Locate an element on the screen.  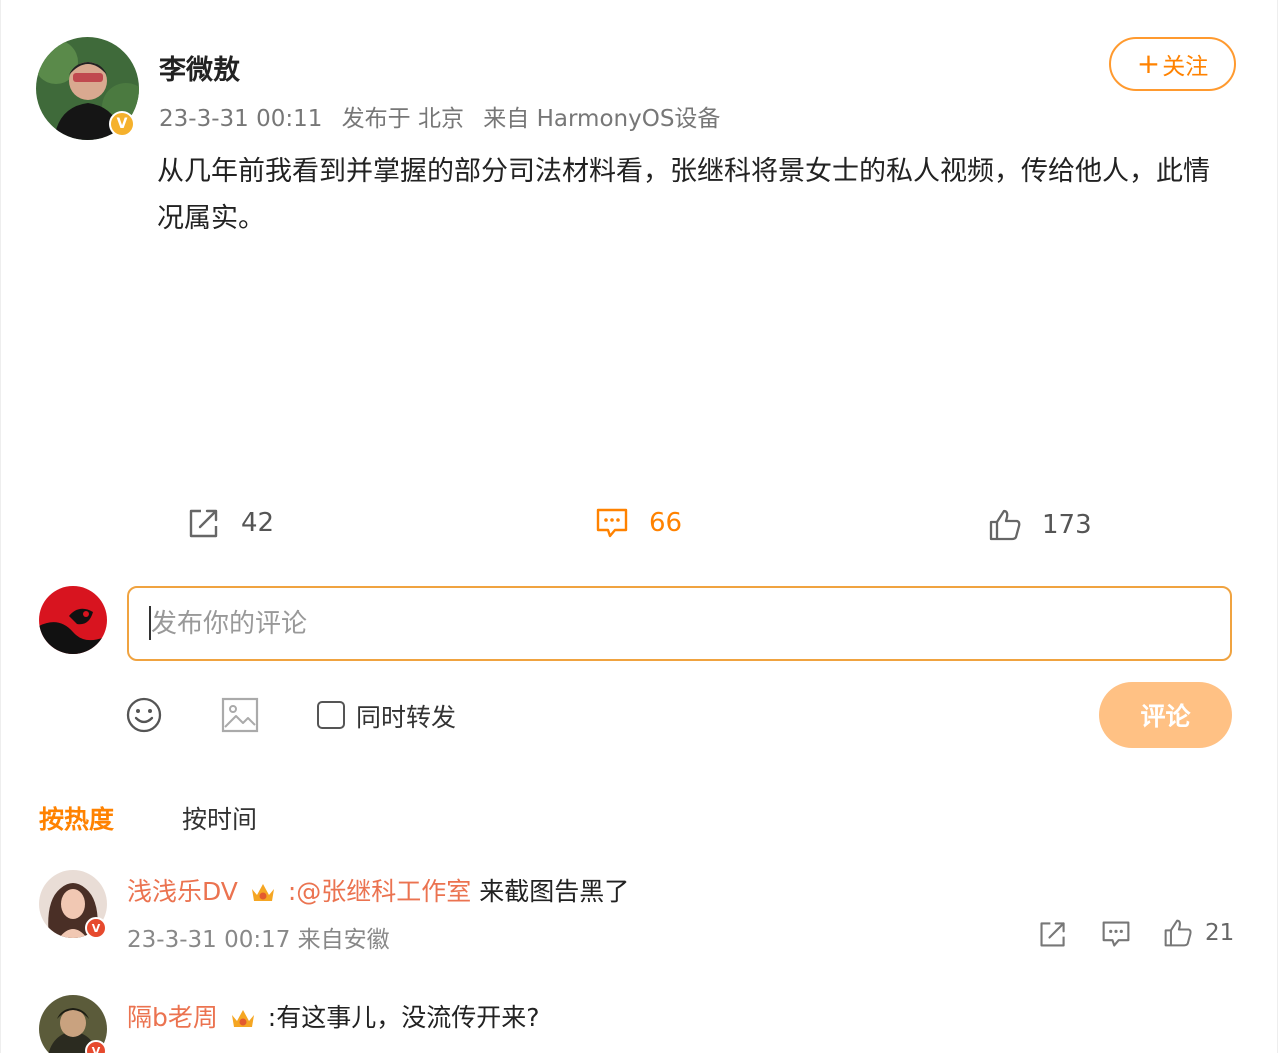
comment-meta: 23-3-31 00:17 来自安徽 is located at coordinates (258, 940).